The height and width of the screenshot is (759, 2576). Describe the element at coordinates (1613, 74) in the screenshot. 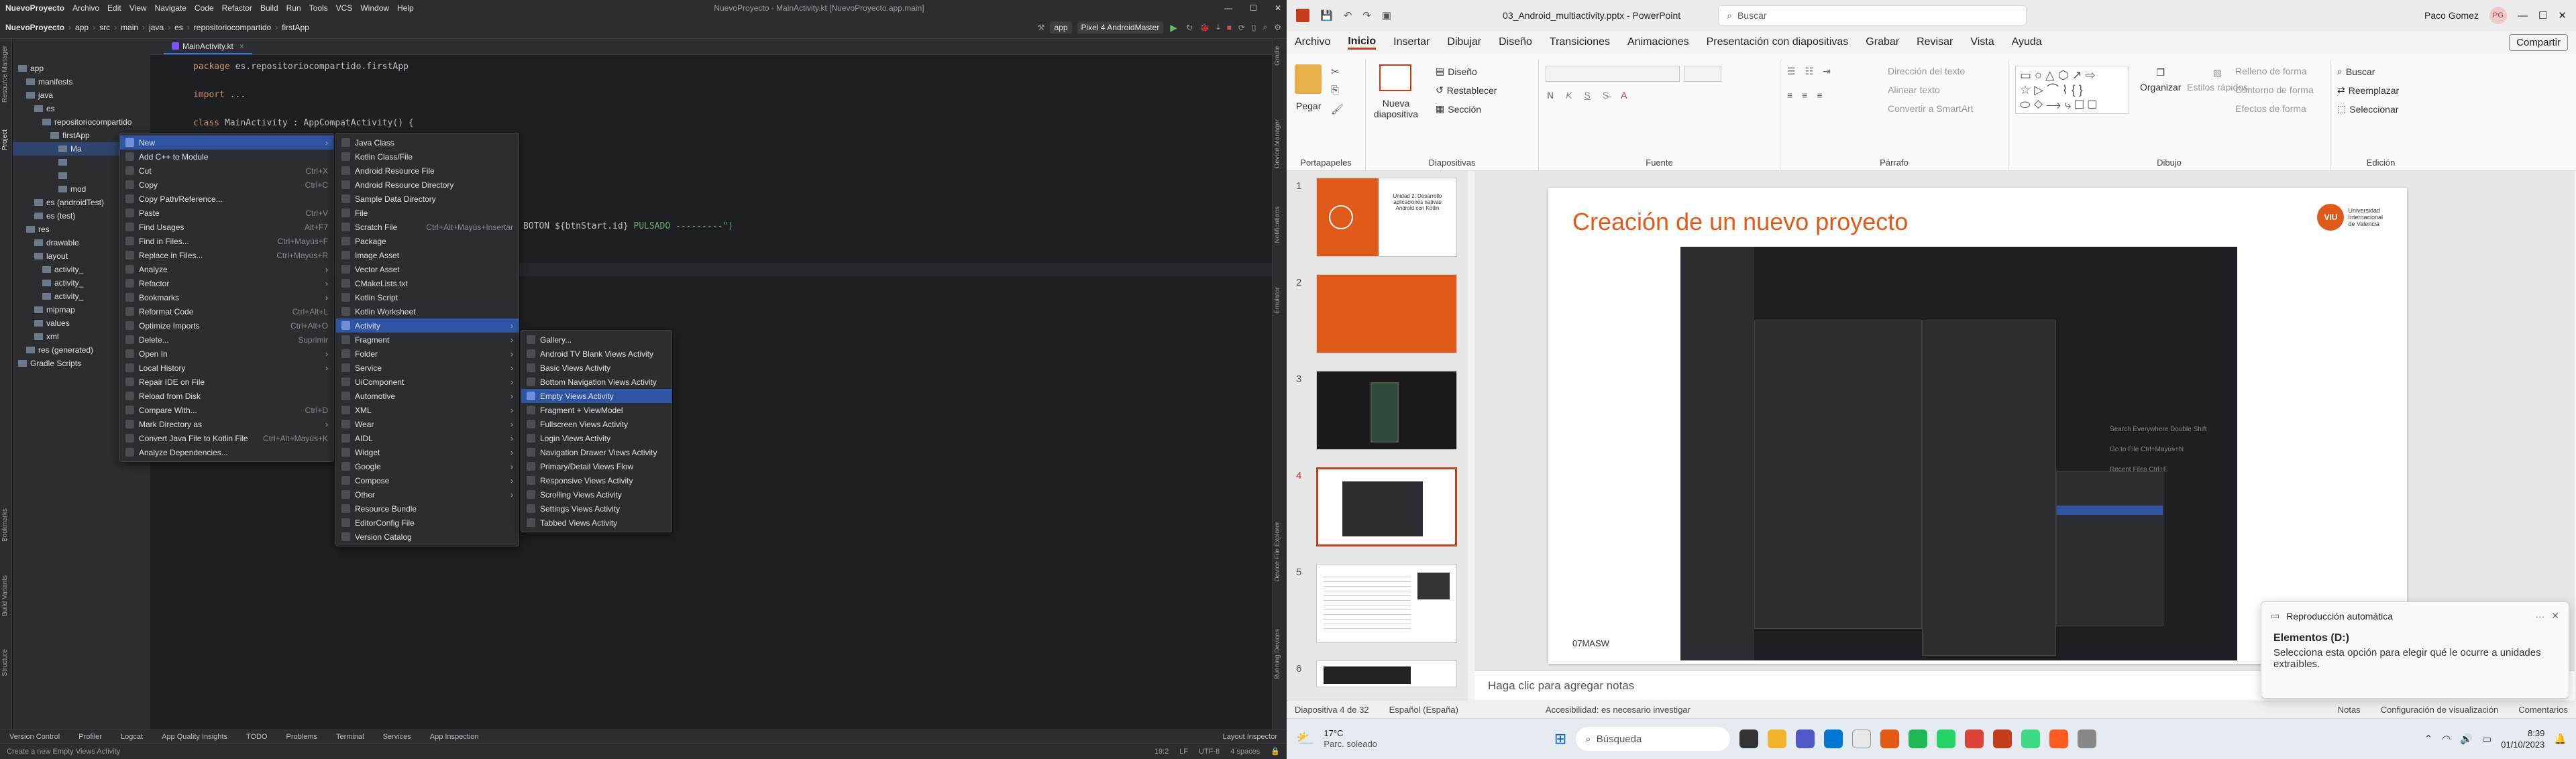

I see `font-family-select` at that location.